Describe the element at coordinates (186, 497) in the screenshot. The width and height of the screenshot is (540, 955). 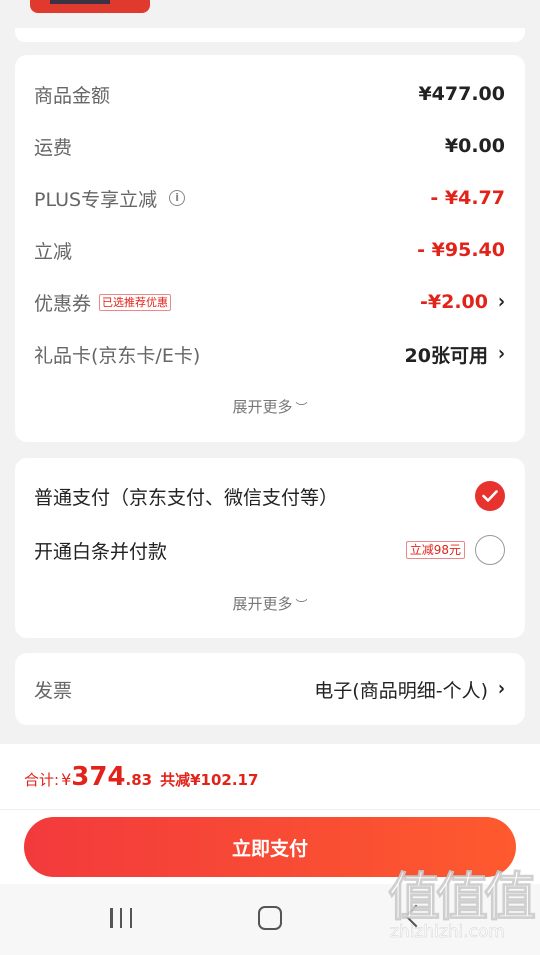
I see `payment-normal-label: 普通支付（京东支付、微信支付等）` at that location.